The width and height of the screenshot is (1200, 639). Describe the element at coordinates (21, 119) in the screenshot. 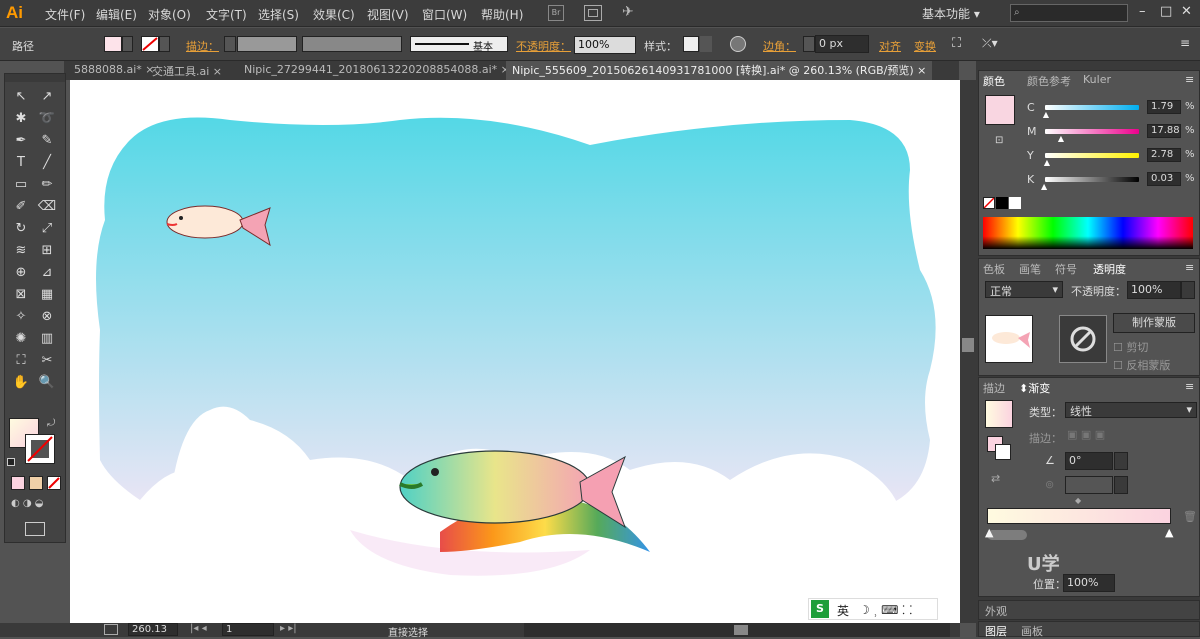

I see `magic-wand-tool-icon: ✱` at that location.